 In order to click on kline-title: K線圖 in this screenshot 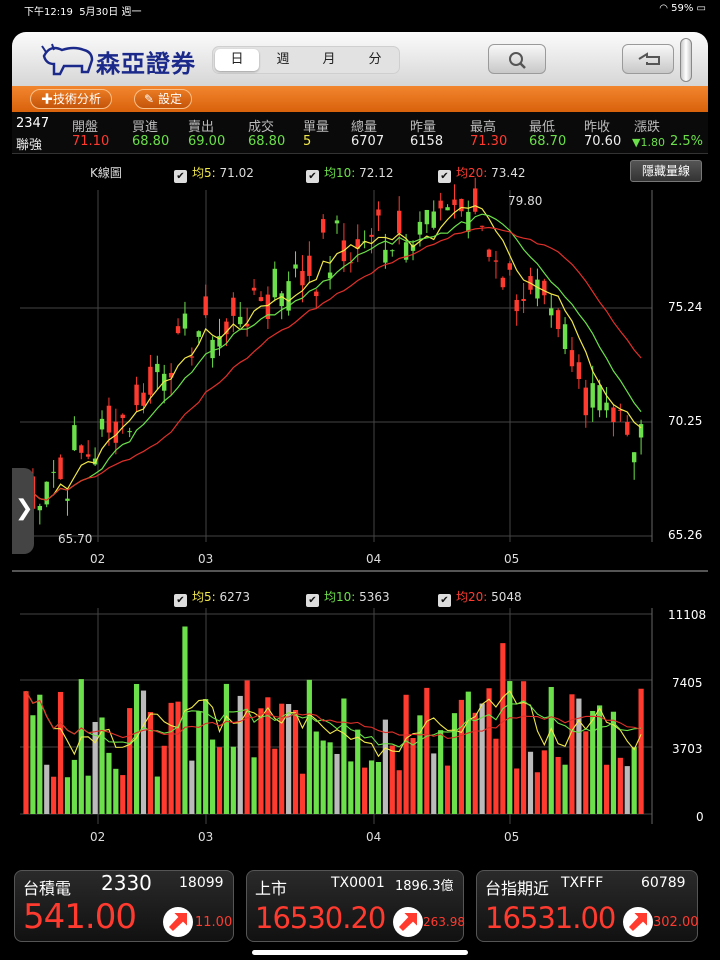, I will do `click(106, 173)`.